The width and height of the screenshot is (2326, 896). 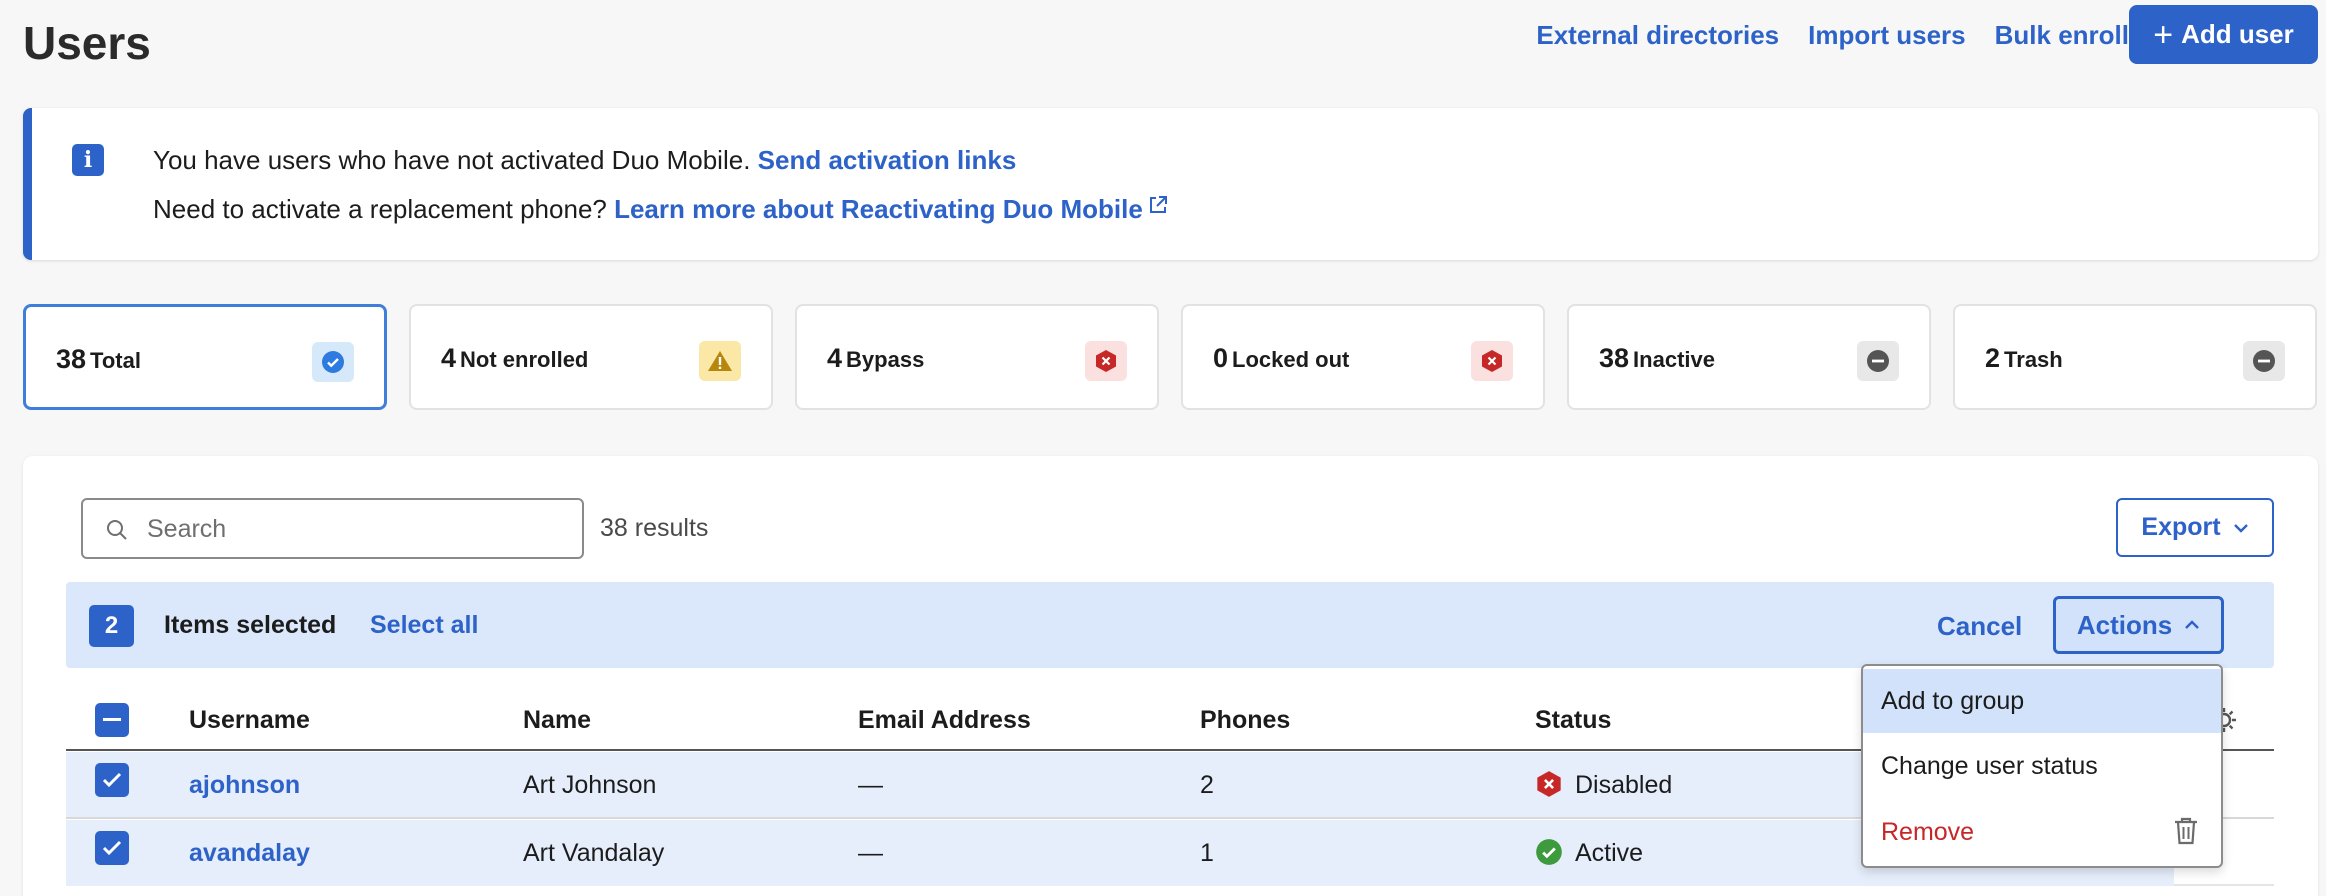 I want to click on external-link-icon, so click(x=1158, y=204).